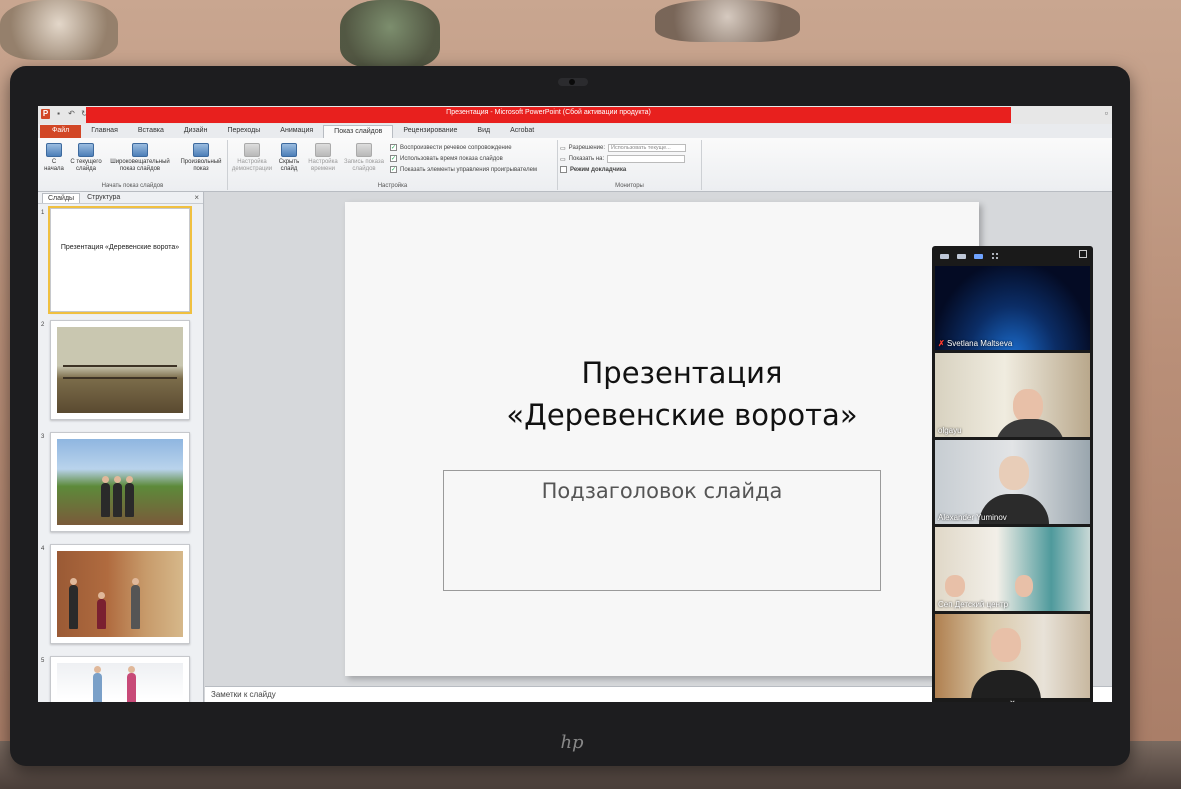 The width and height of the screenshot is (1181, 789). What do you see at coordinates (430, 131) in the screenshot?
I see `tab-review: Рецензирование` at bounding box center [430, 131].